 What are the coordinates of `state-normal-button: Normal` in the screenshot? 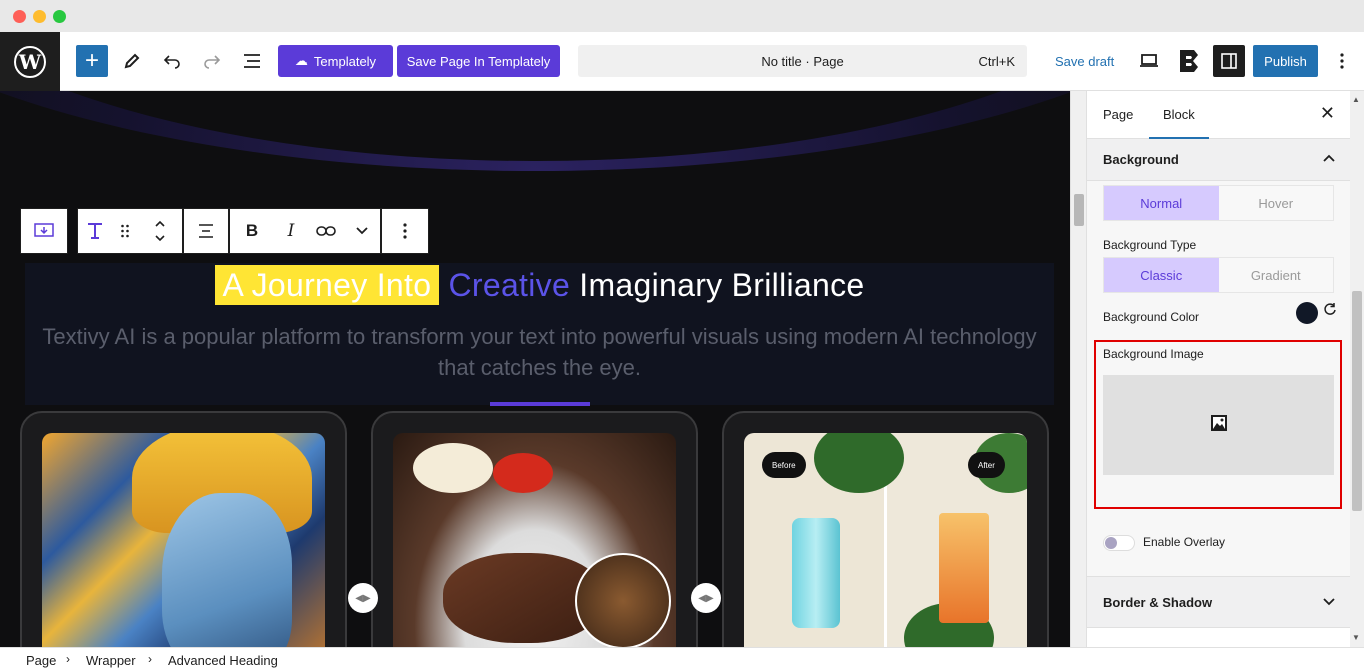 It's located at (1161, 203).